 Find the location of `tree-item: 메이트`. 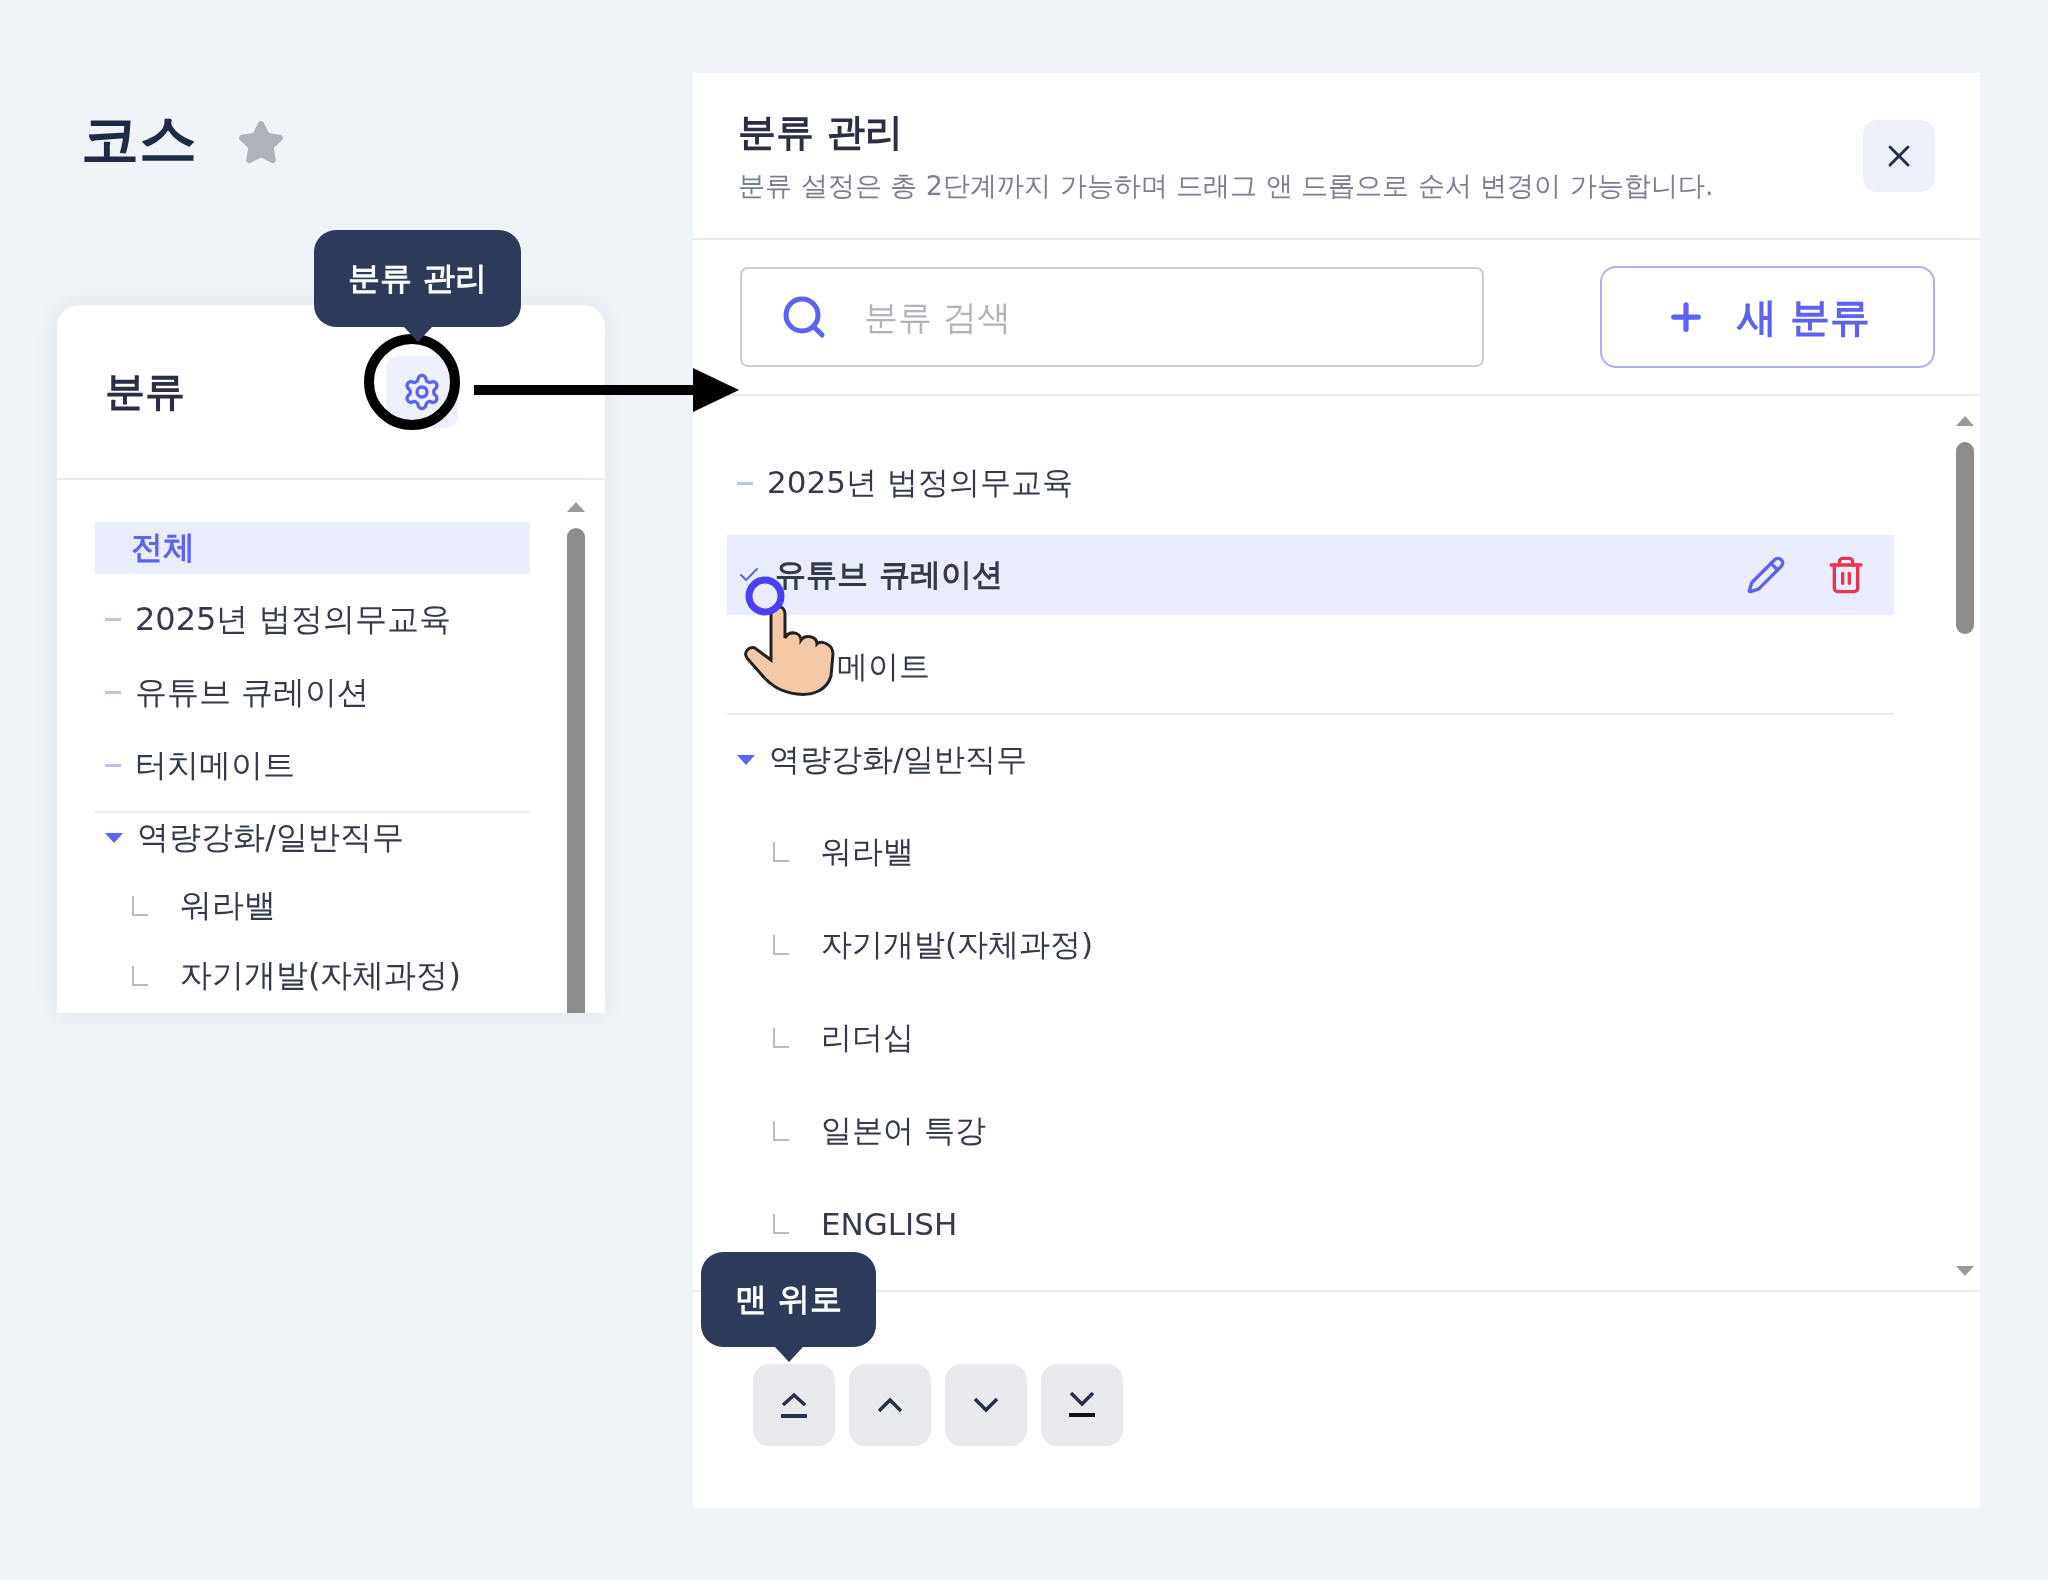

tree-item: 메이트 is located at coordinates (1310, 667).